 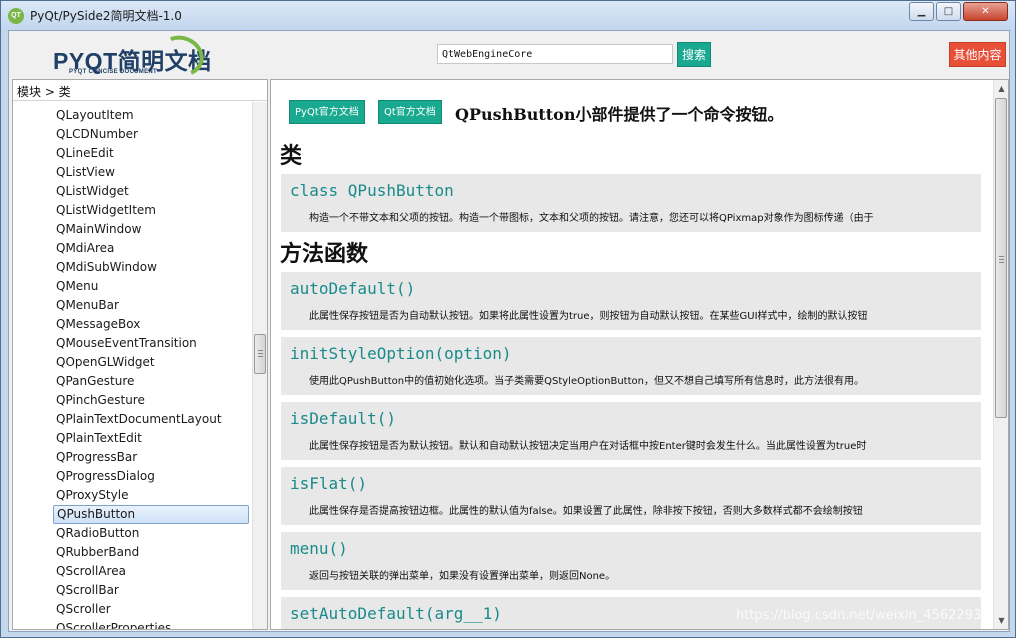 What do you see at coordinates (462, 576) in the screenshot?
I see `method-desc: 返回与按钮关联的弹出菜单，如果没有设置弹出菜单，则返回None。` at bounding box center [462, 576].